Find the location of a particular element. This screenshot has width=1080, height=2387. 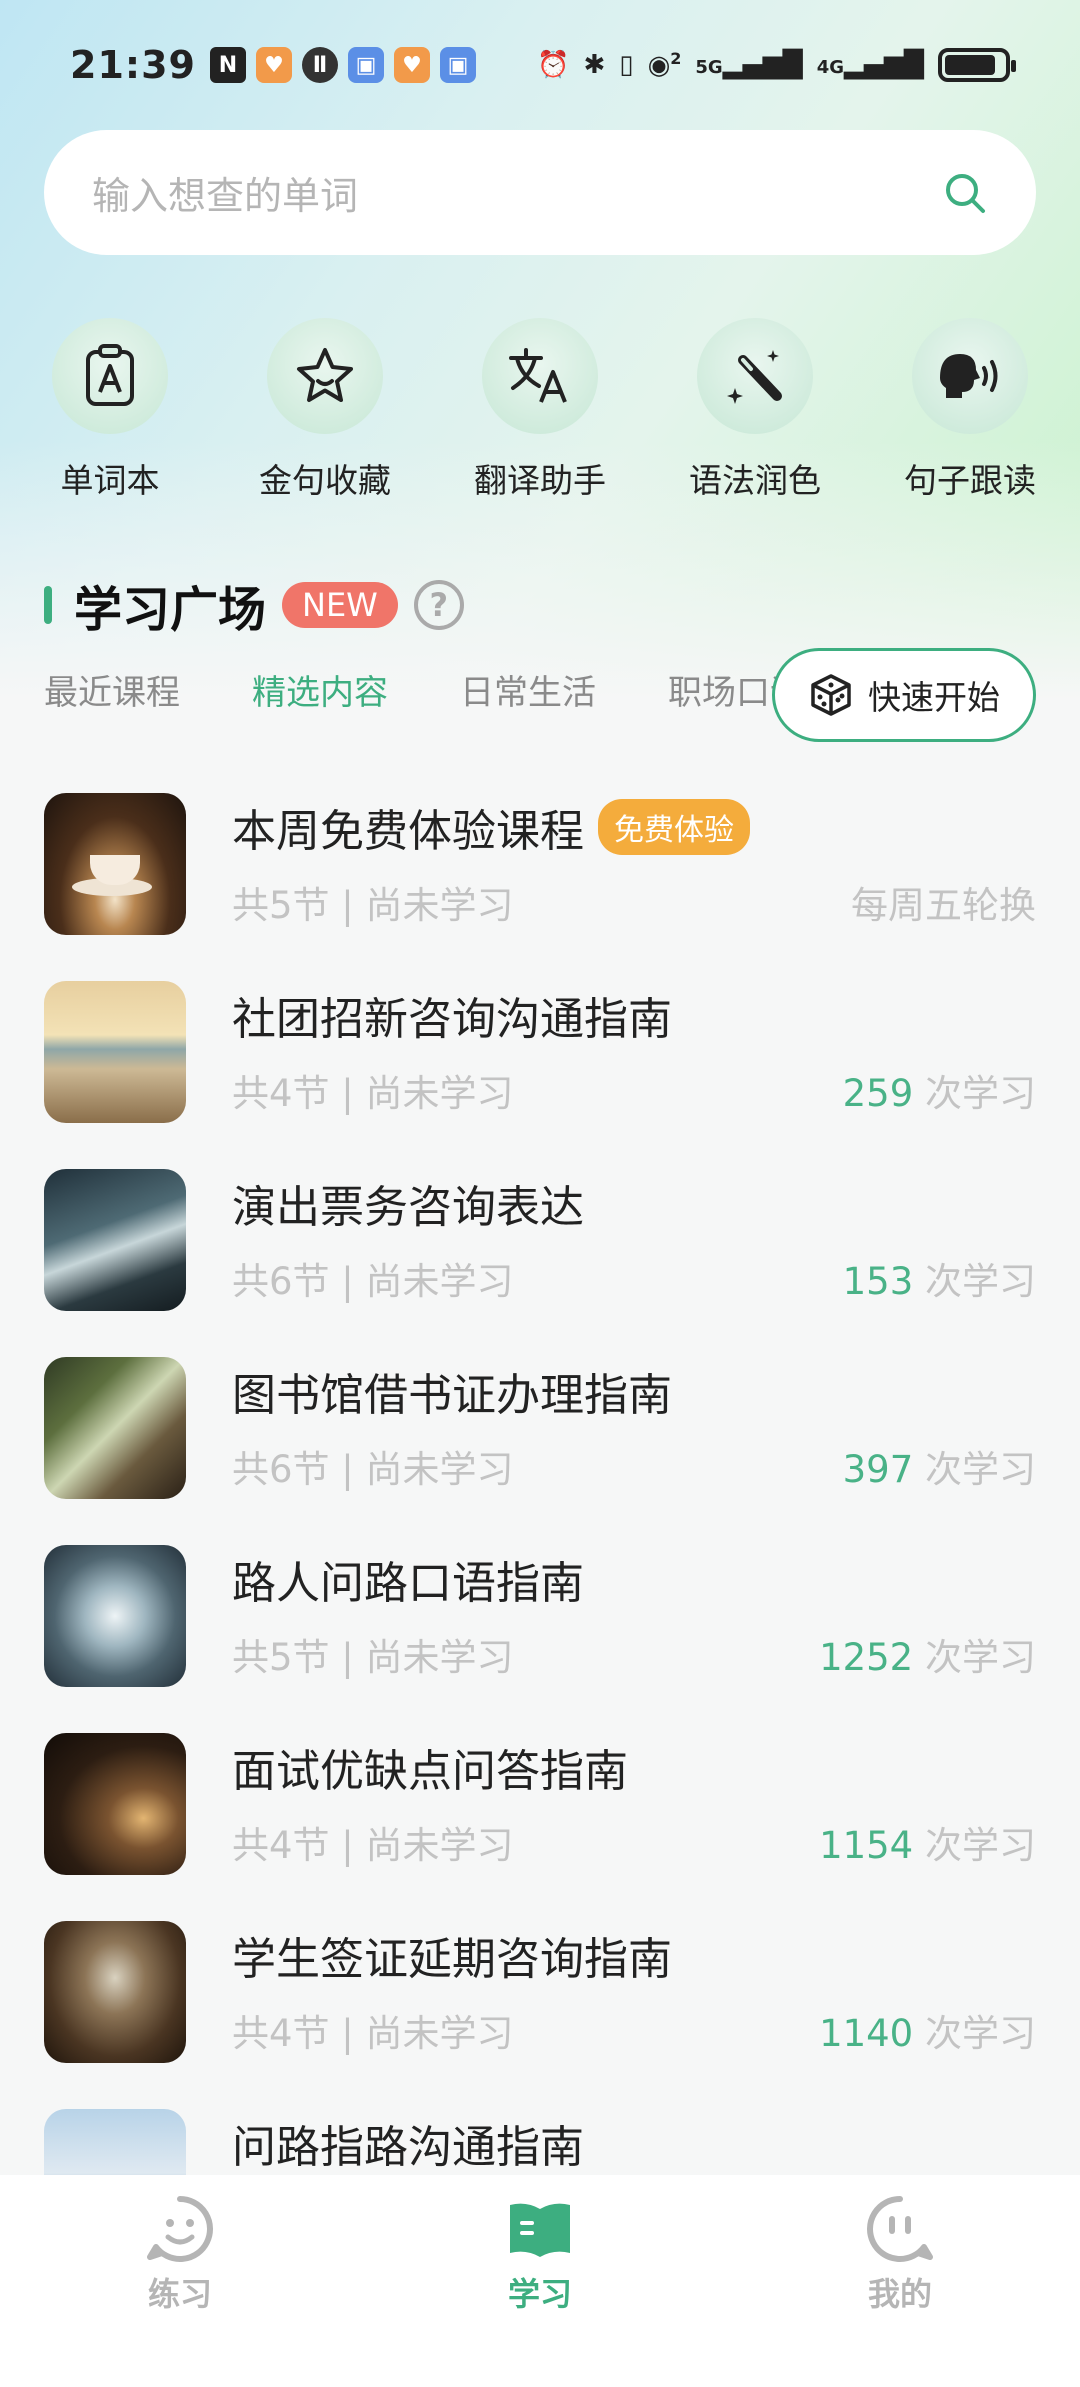

signal-icon: 5G▂▄▆█ is located at coordinates (749, 65).